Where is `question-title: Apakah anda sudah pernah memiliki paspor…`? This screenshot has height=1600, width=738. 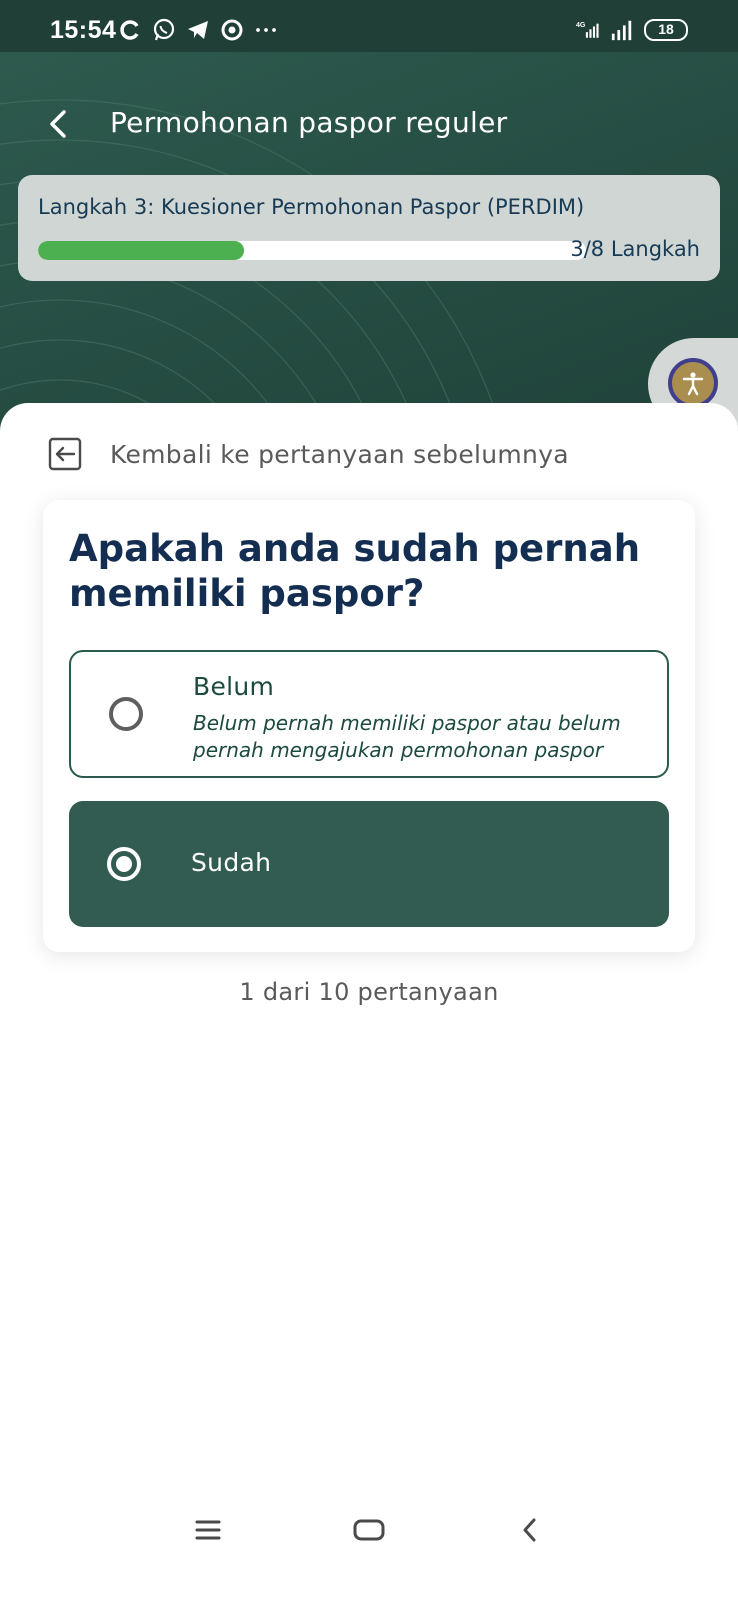
question-title: Apakah anda sudah pernah memiliki paspor… is located at coordinates (355, 571).